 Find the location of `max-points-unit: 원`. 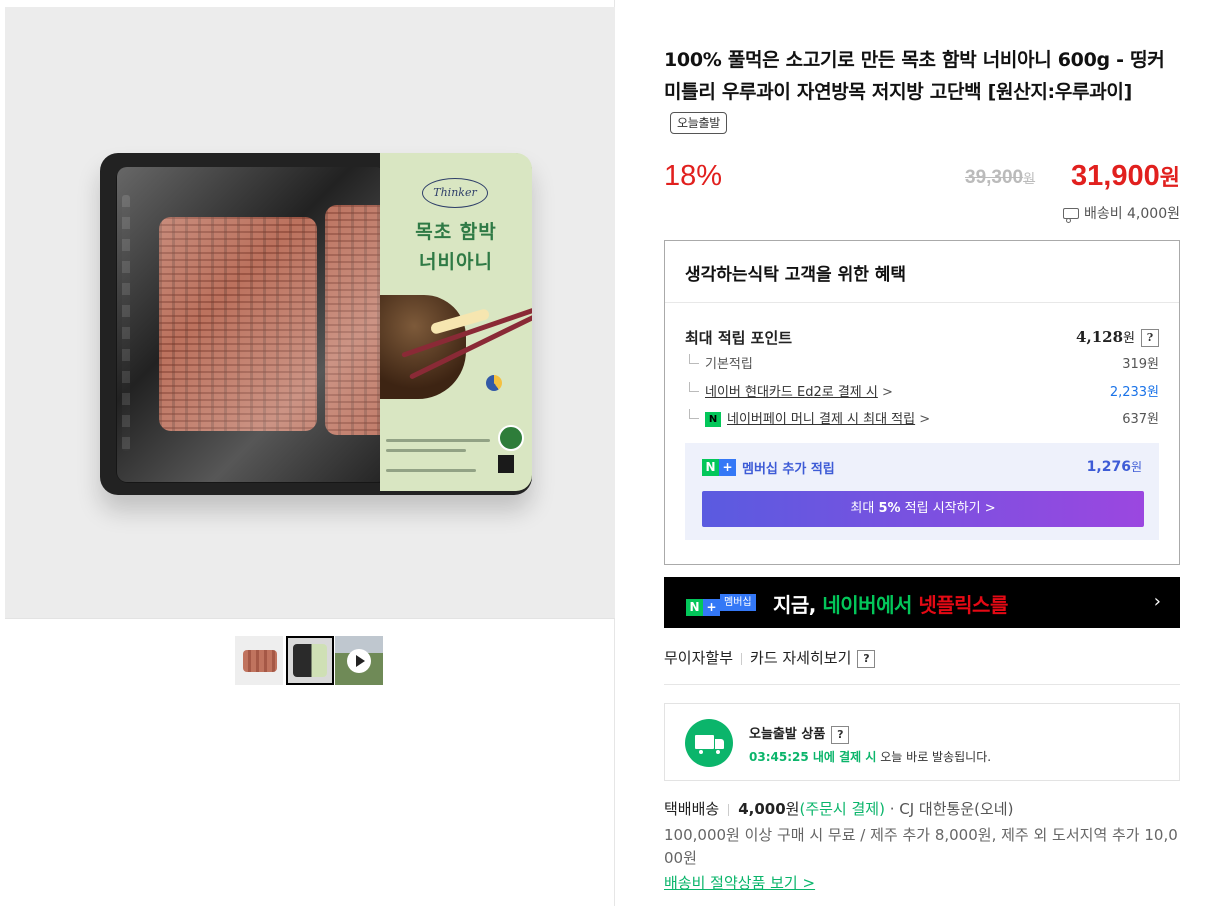

max-points-unit: 원 is located at coordinates (1129, 338).